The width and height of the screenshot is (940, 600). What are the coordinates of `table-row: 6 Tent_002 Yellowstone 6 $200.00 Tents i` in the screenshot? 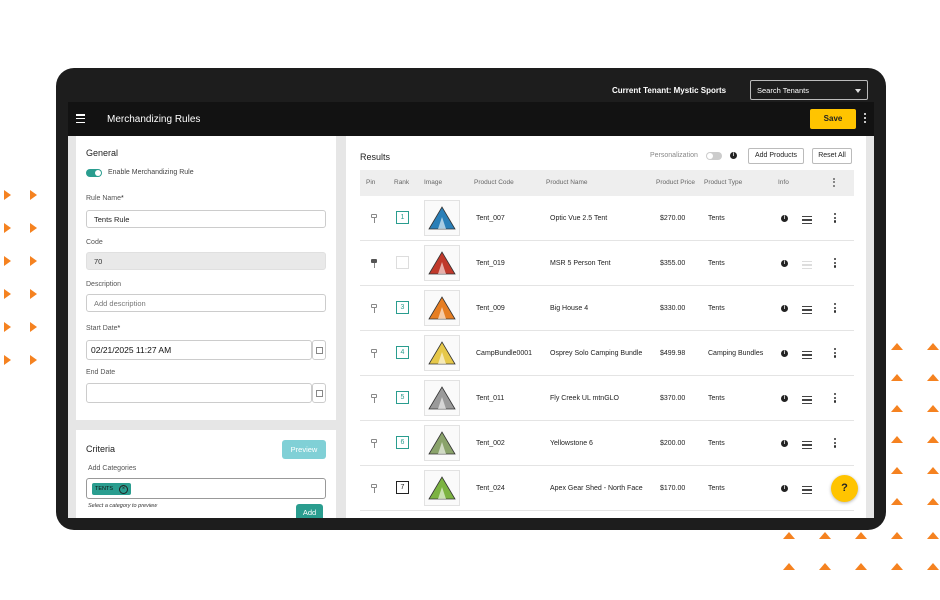 It's located at (607, 443).